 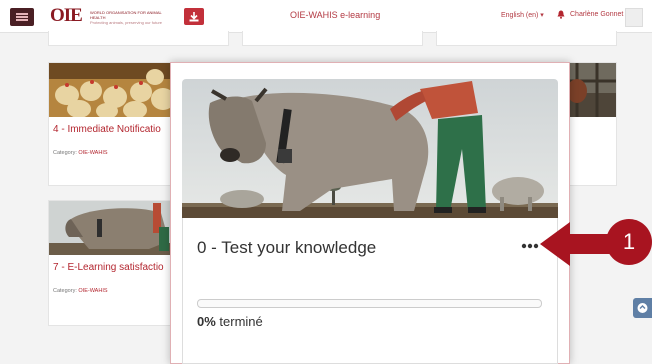 What do you see at coordinates (230, 321) in the screenshot?
I see `progress-text: 0% terminé` at bounding box center [230, 321].